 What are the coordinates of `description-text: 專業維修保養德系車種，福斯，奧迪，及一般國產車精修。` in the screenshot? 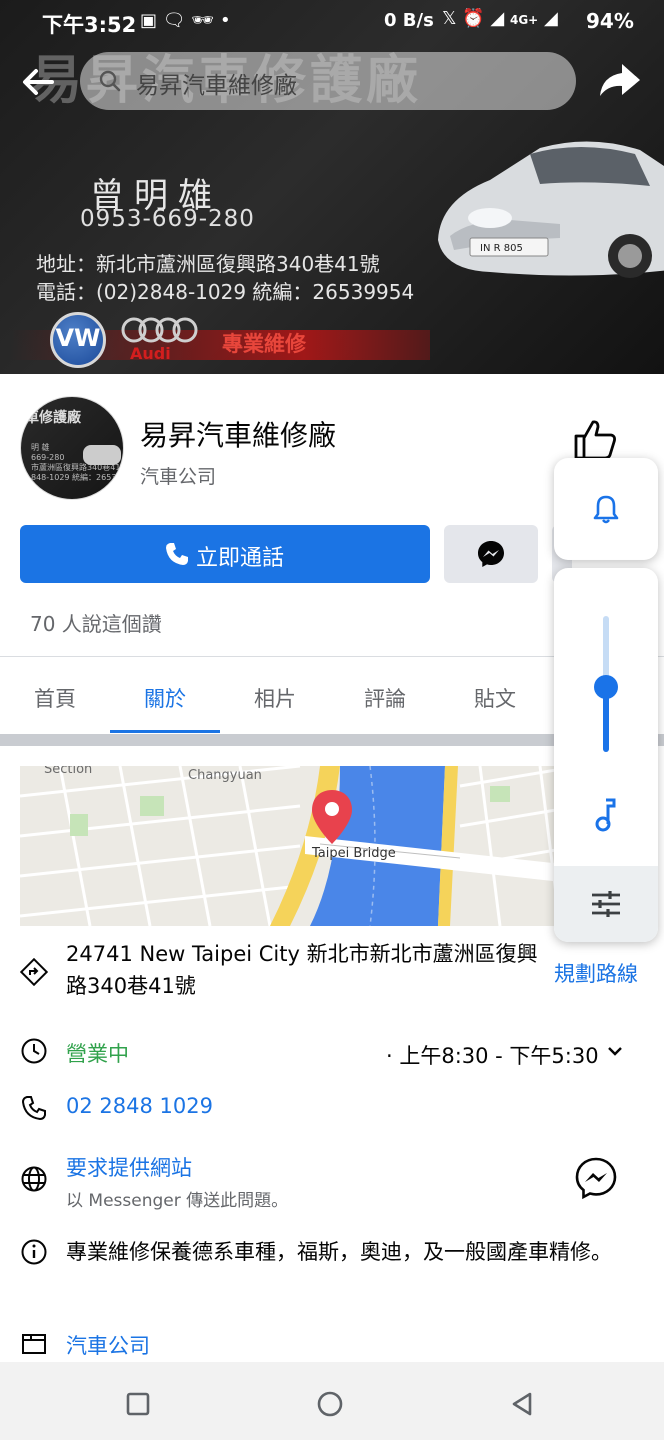 It's located at (339, 1252).